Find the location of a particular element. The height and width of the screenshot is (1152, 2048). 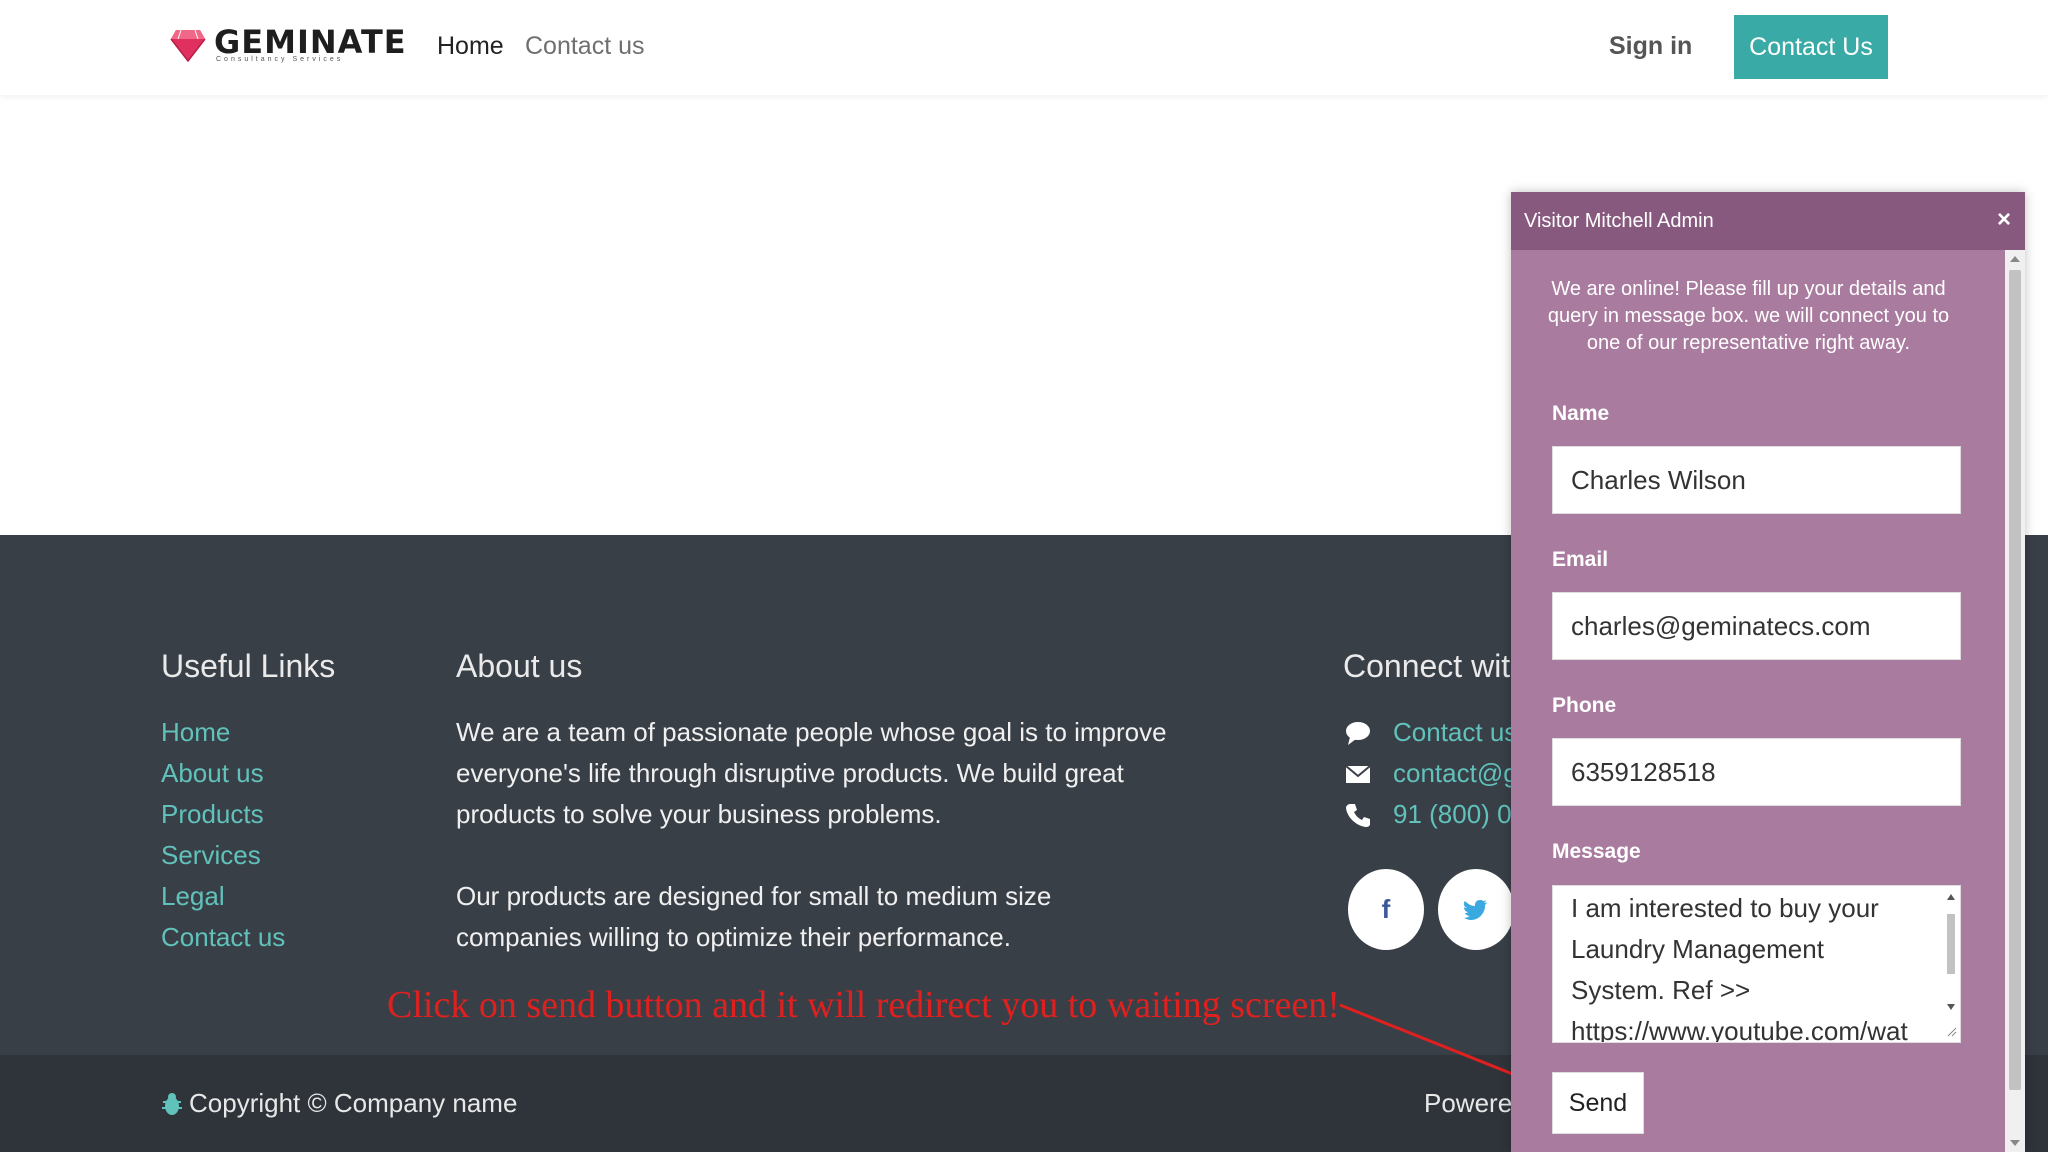

nav-home: Home is located at coordinates (470, 46).